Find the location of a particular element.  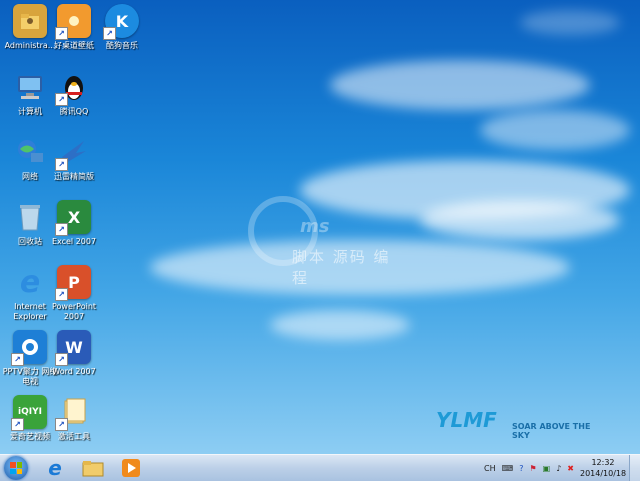

ylmf-tagline: SOAR ABOVE THE SKY is located at coordinates (551, 431).